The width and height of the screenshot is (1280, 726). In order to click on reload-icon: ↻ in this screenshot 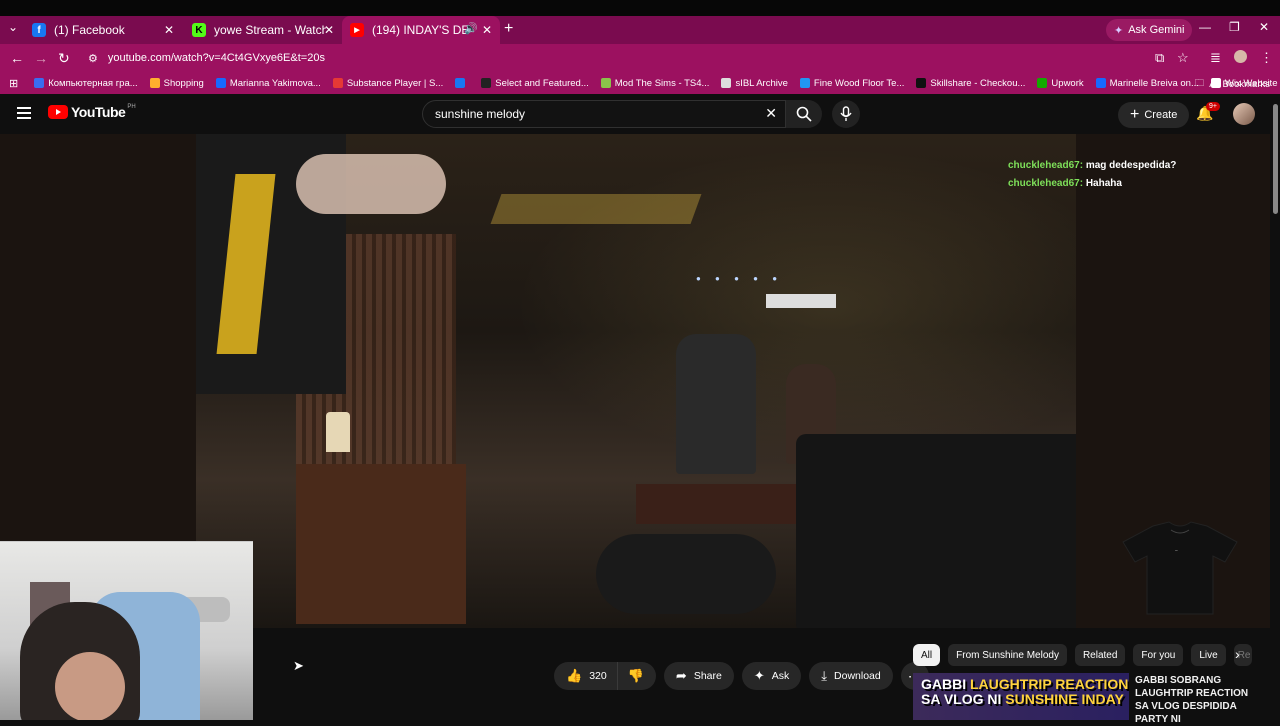, I will do `click(64, 58)`.